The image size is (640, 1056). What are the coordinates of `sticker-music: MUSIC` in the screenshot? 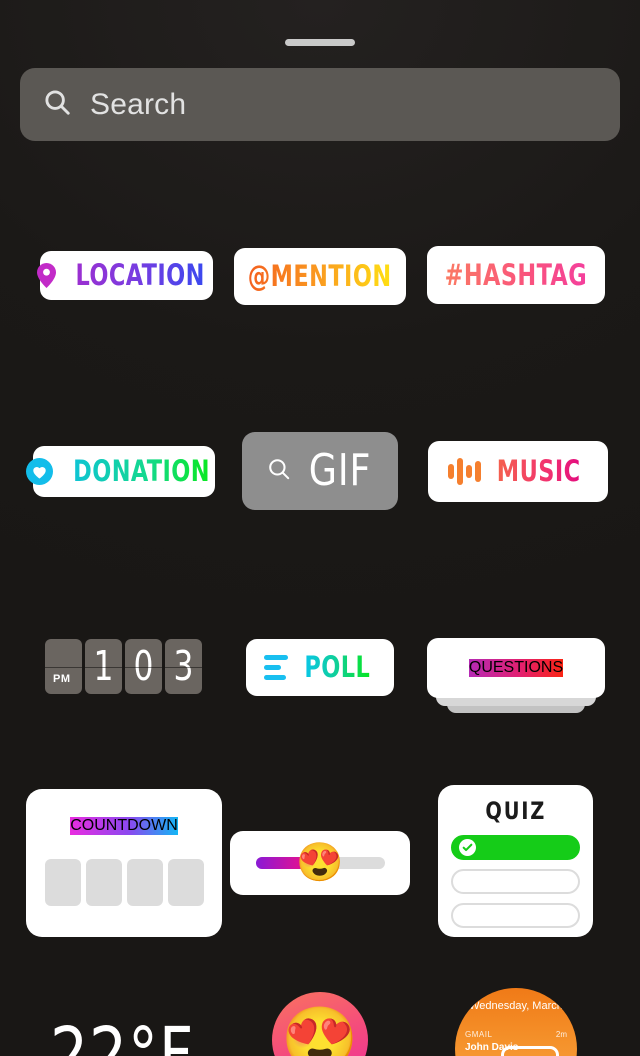 It's located at (518, 471).